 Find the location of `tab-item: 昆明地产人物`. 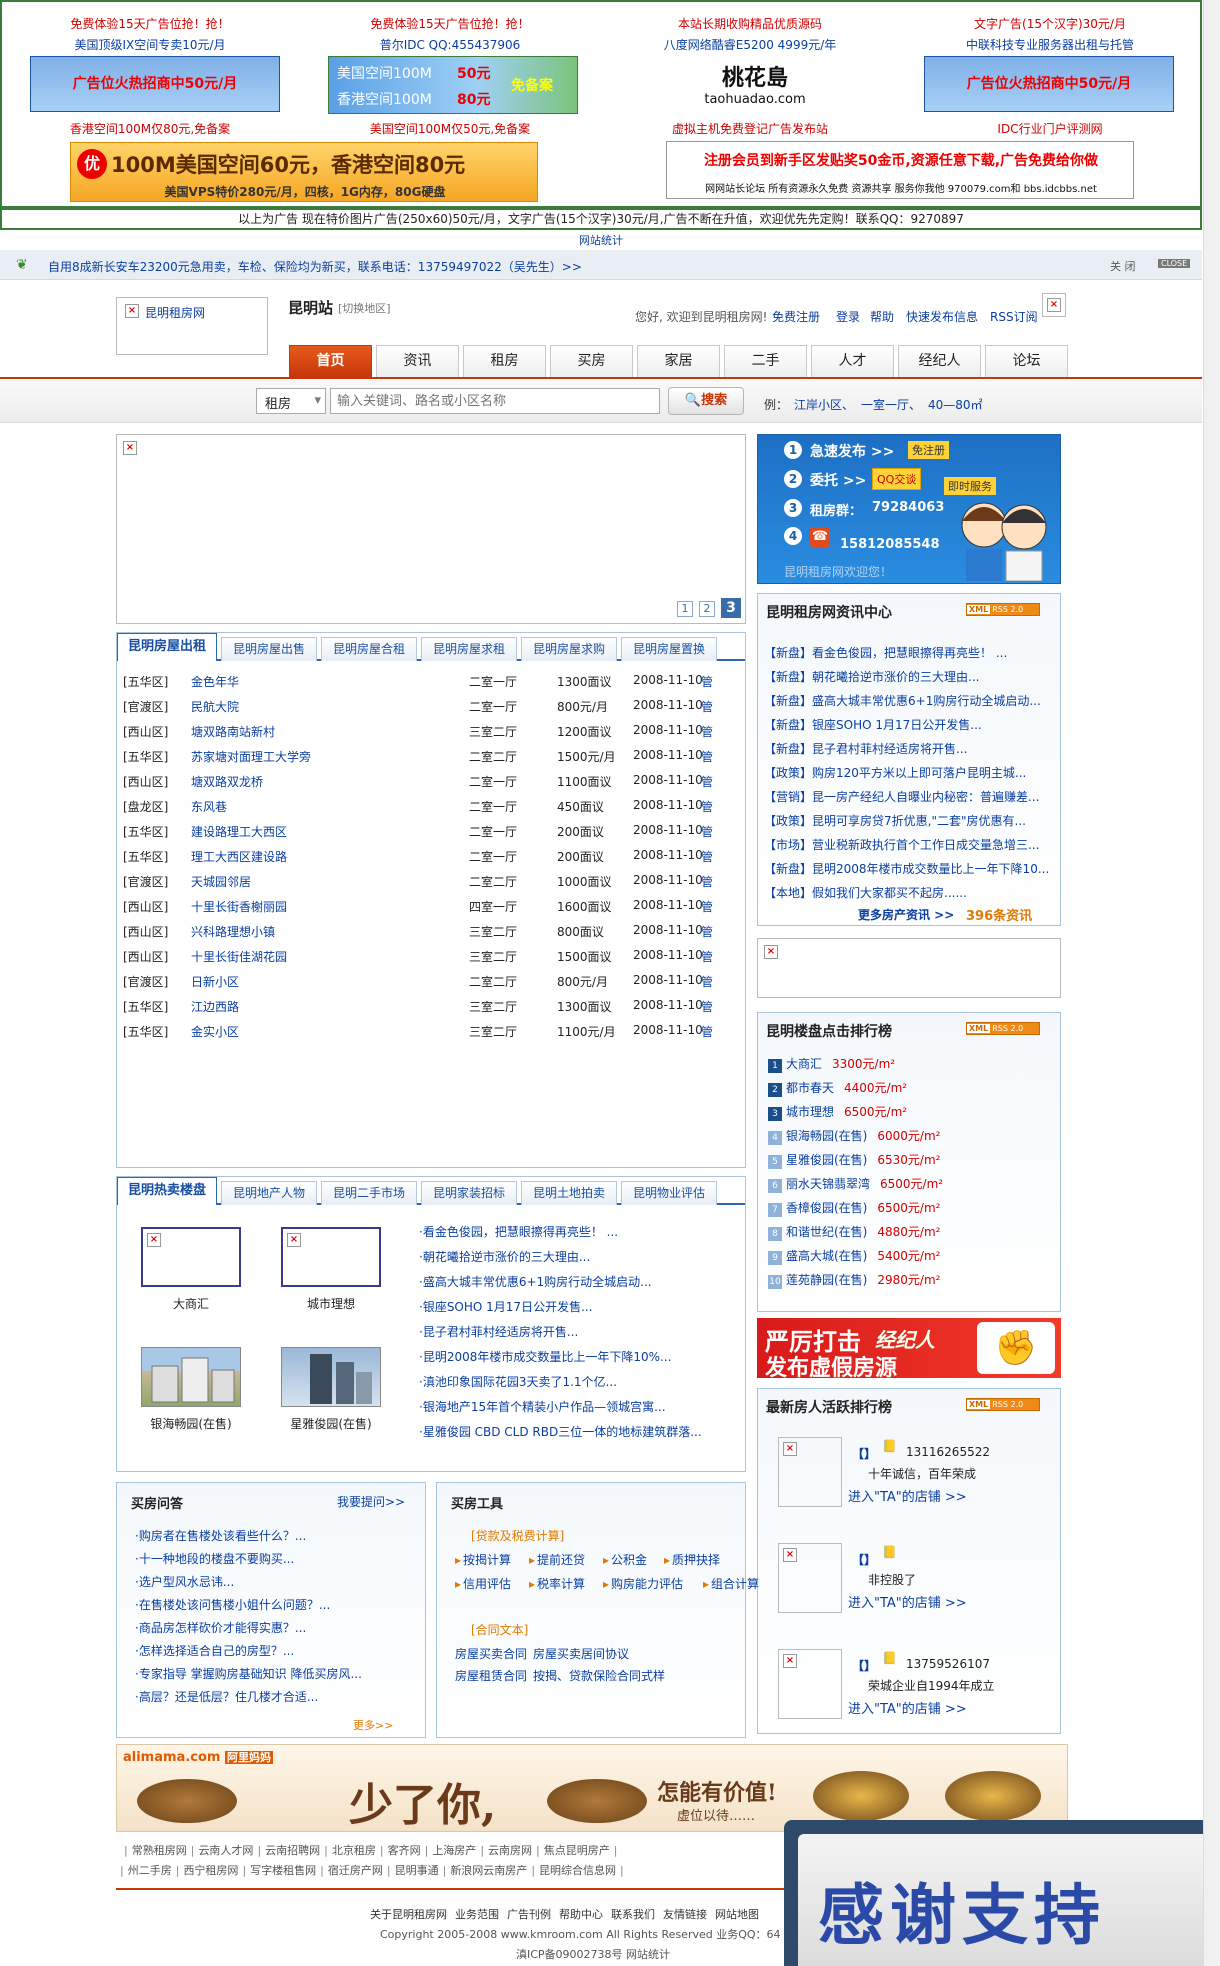

tab-item: 昆明地产人物 is located at coordinates (269, 1193).